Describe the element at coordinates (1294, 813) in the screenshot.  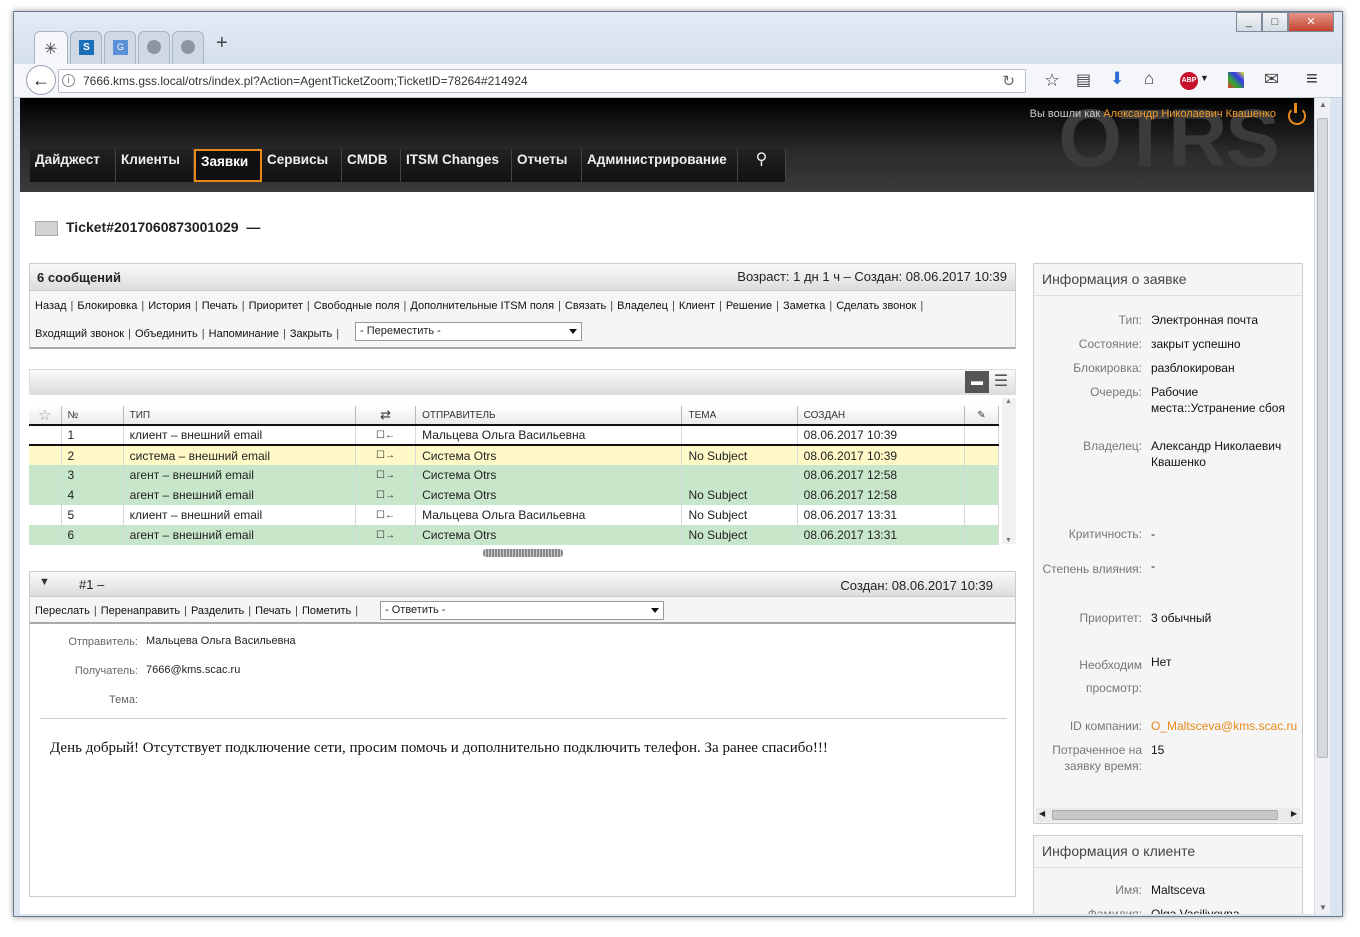
I see `scroll-right-icon: ▶` at that location.